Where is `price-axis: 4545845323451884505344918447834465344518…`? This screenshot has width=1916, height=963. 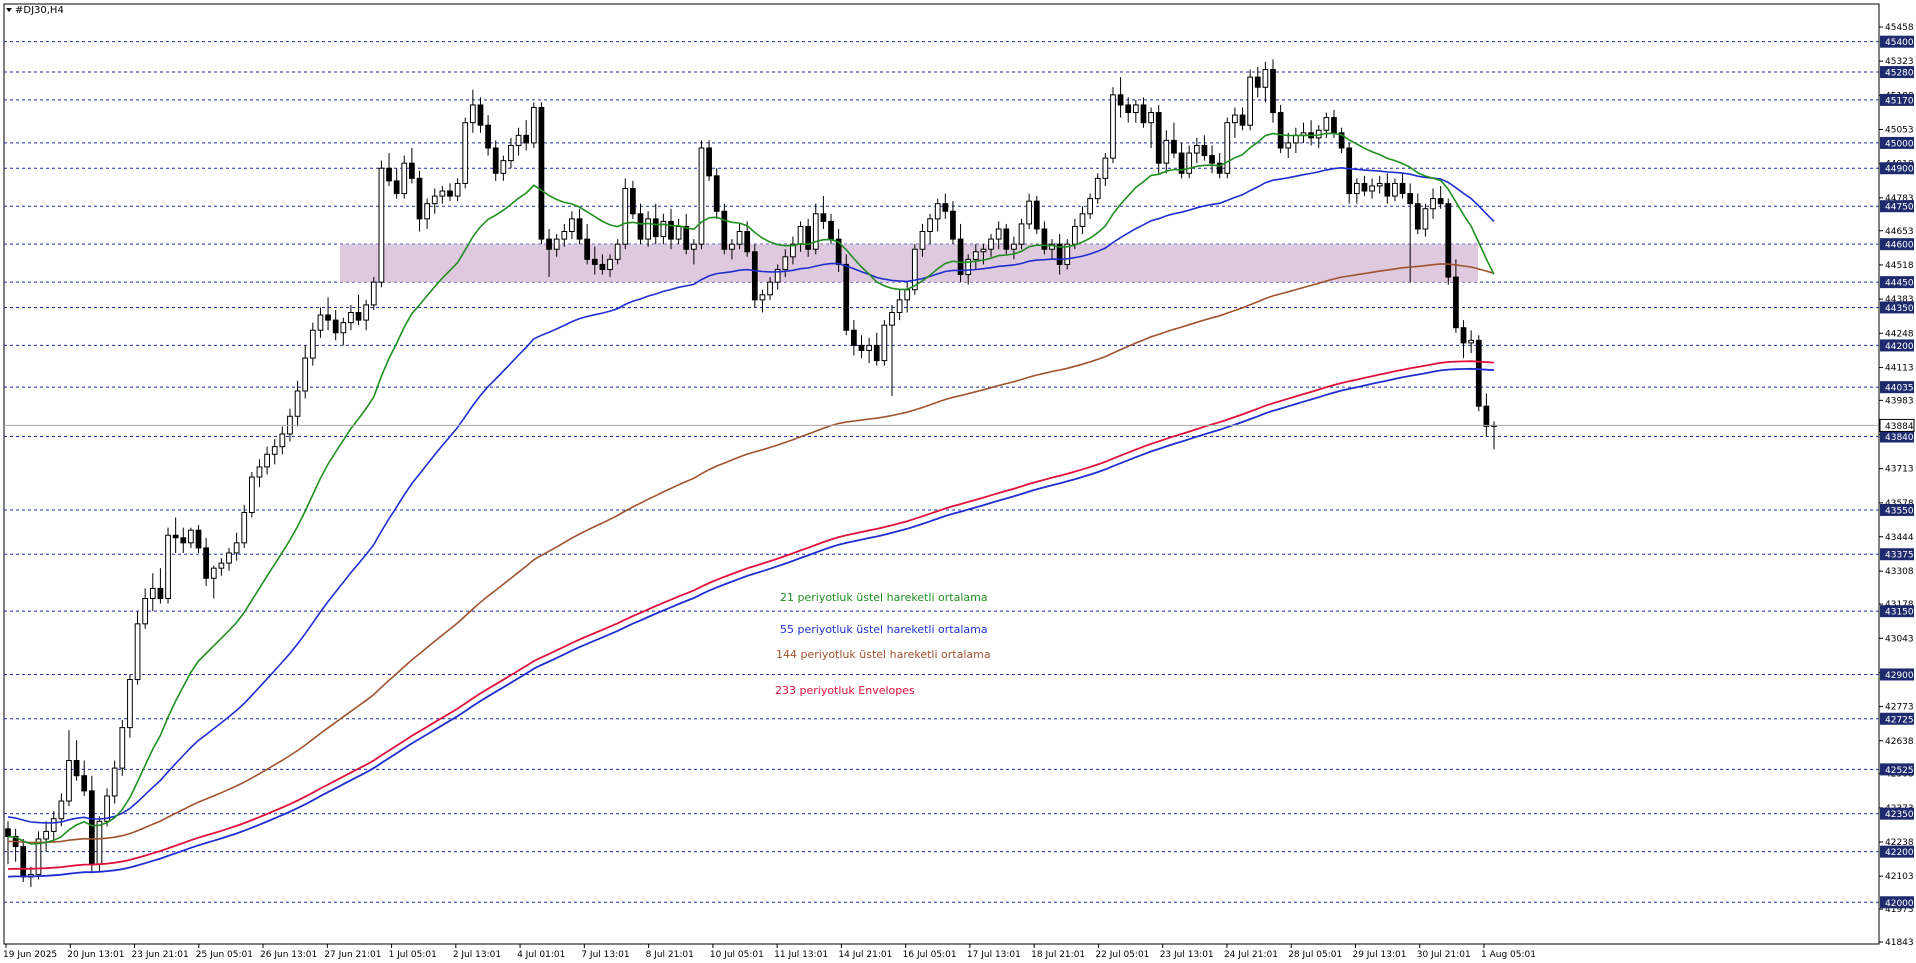
price-axis: 4545845323451884505344918447834465344518… is located at coordinates (1897, 485).